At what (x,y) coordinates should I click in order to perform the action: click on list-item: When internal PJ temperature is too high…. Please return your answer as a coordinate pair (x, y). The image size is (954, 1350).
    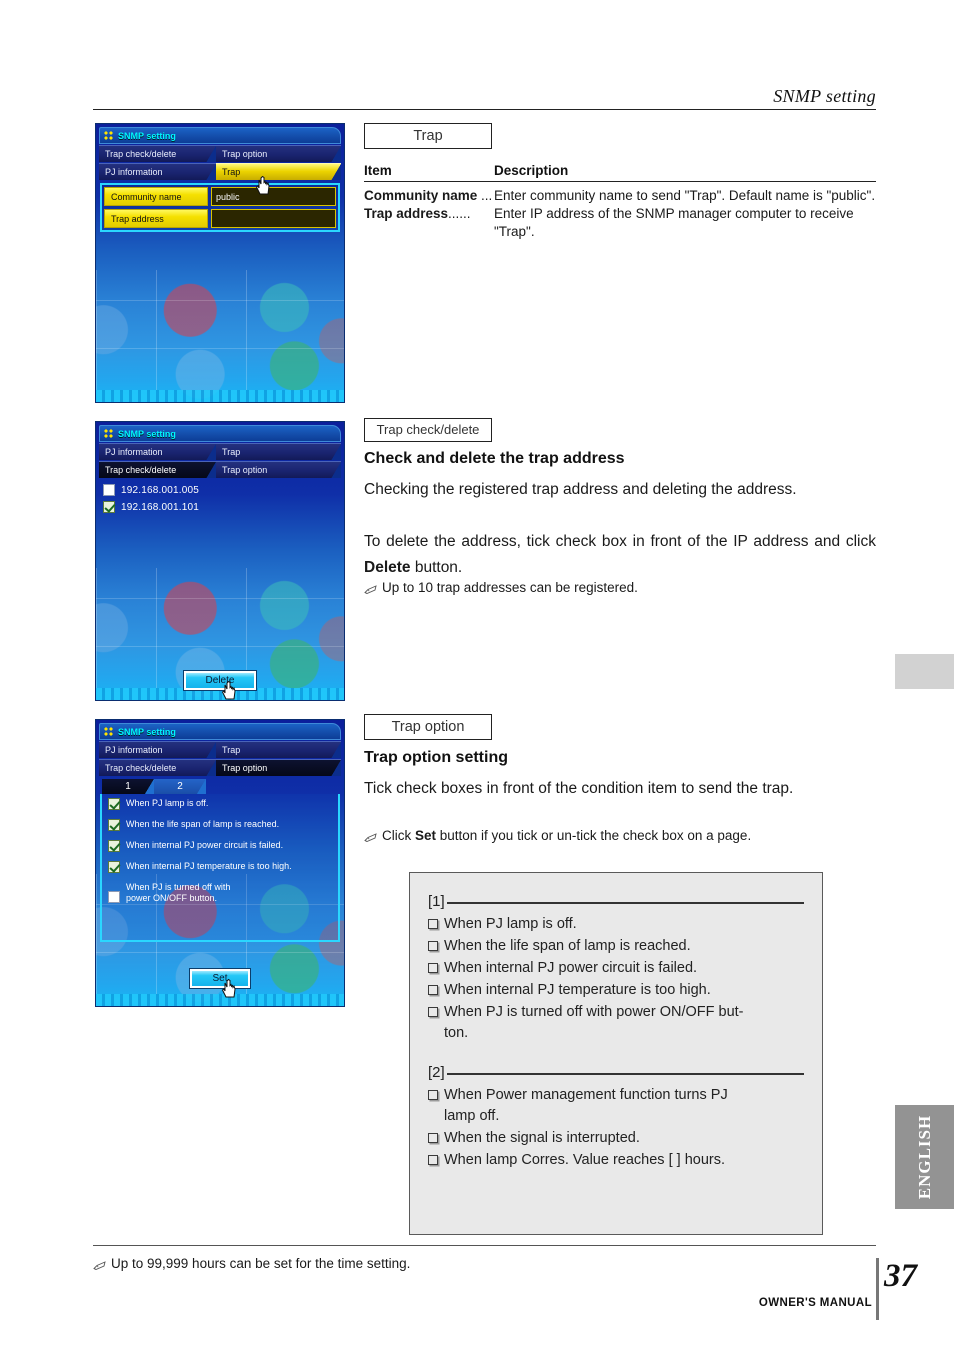
    Looking at the image, I should click on (616, 990).